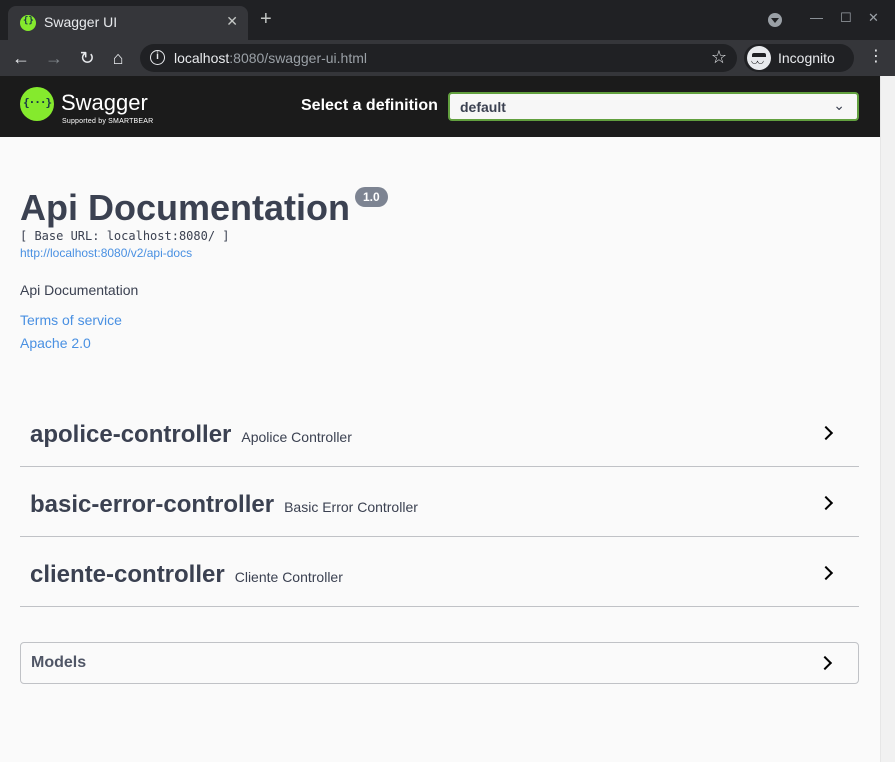 This screenshot has height=762, width=895. Describe the element at coordinates (79, 290) in the screenshot. I see `api-description: Api Documentation` at that location.